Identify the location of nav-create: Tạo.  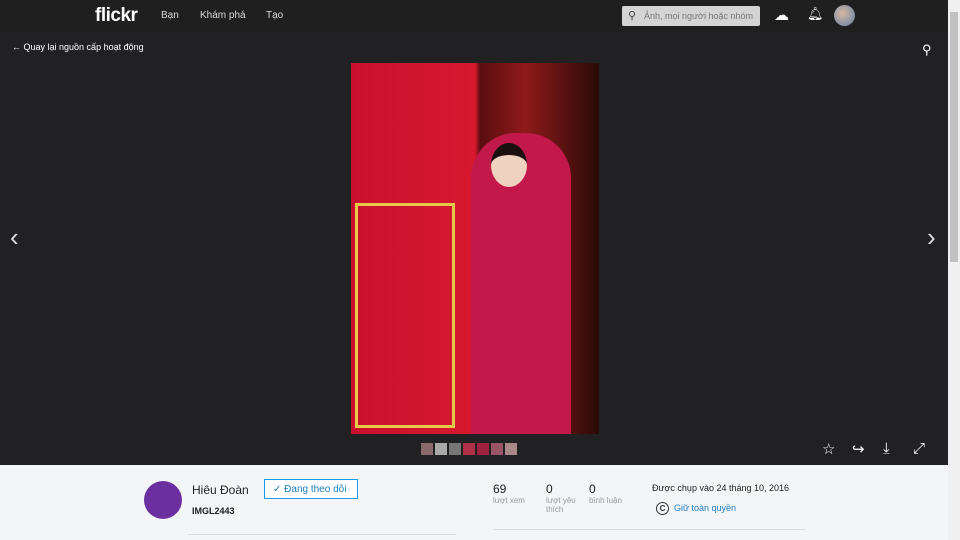
(274, 15).